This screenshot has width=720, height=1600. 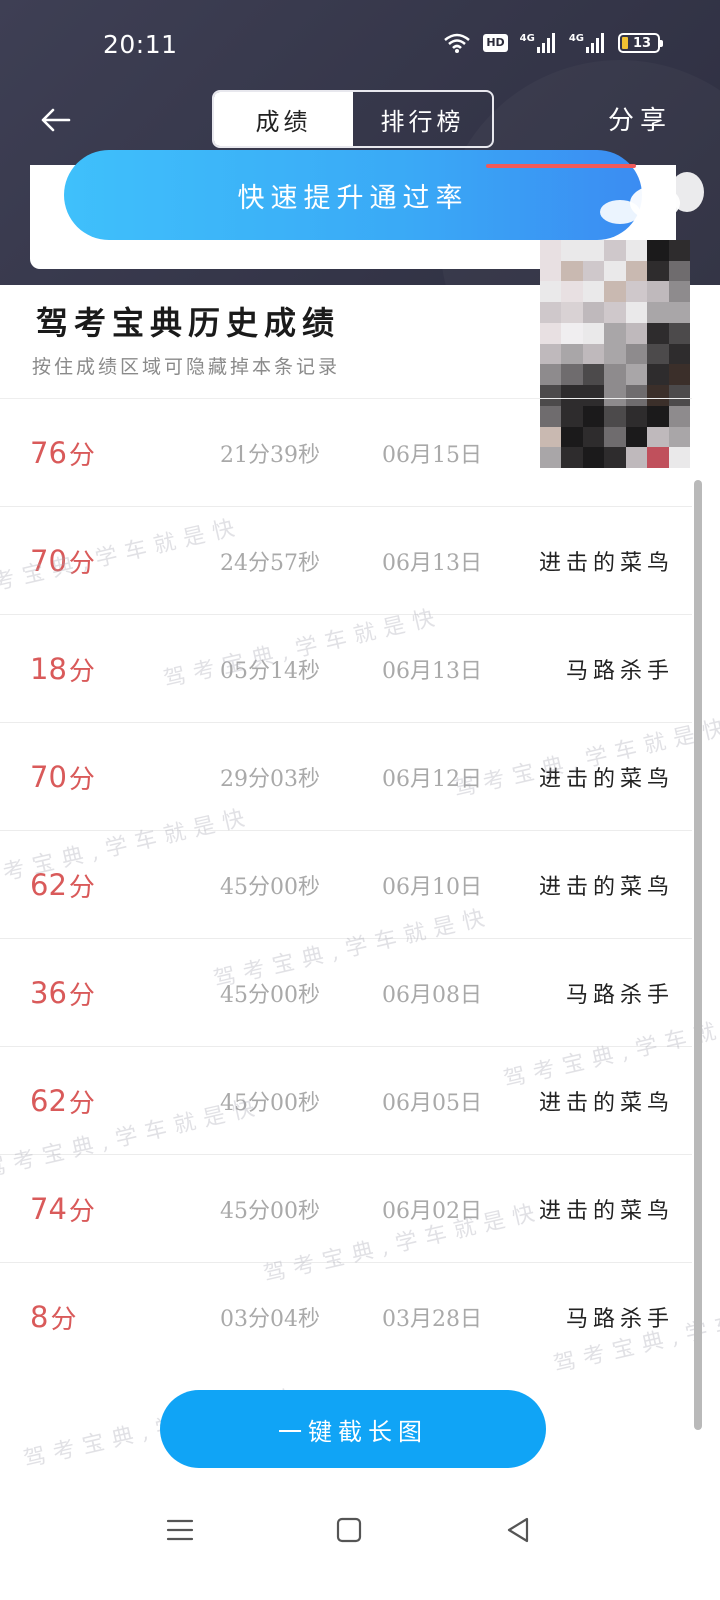 What do you see at coordinates (140, 44) in the screenshot?
I see `status-time: 20:11` at bounding box center [140, 44].